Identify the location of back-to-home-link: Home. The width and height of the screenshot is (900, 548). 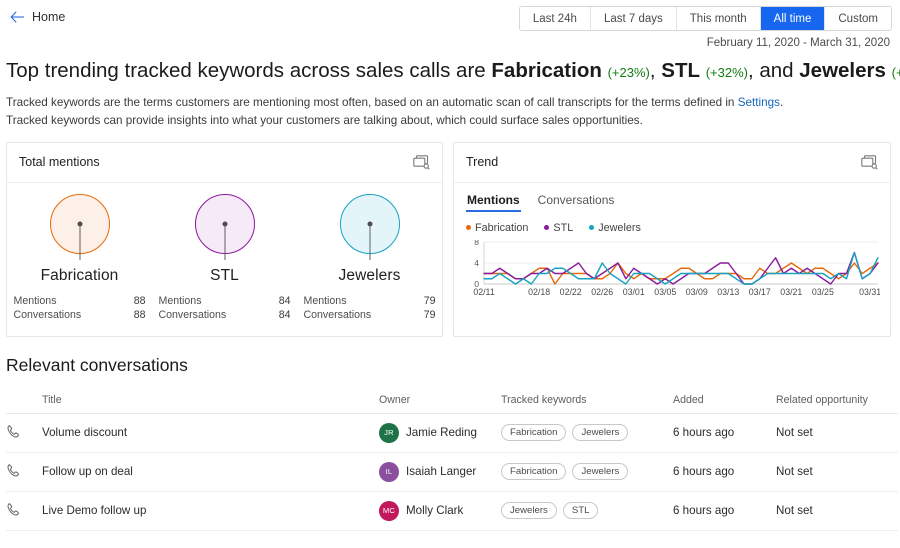
(37, 17).